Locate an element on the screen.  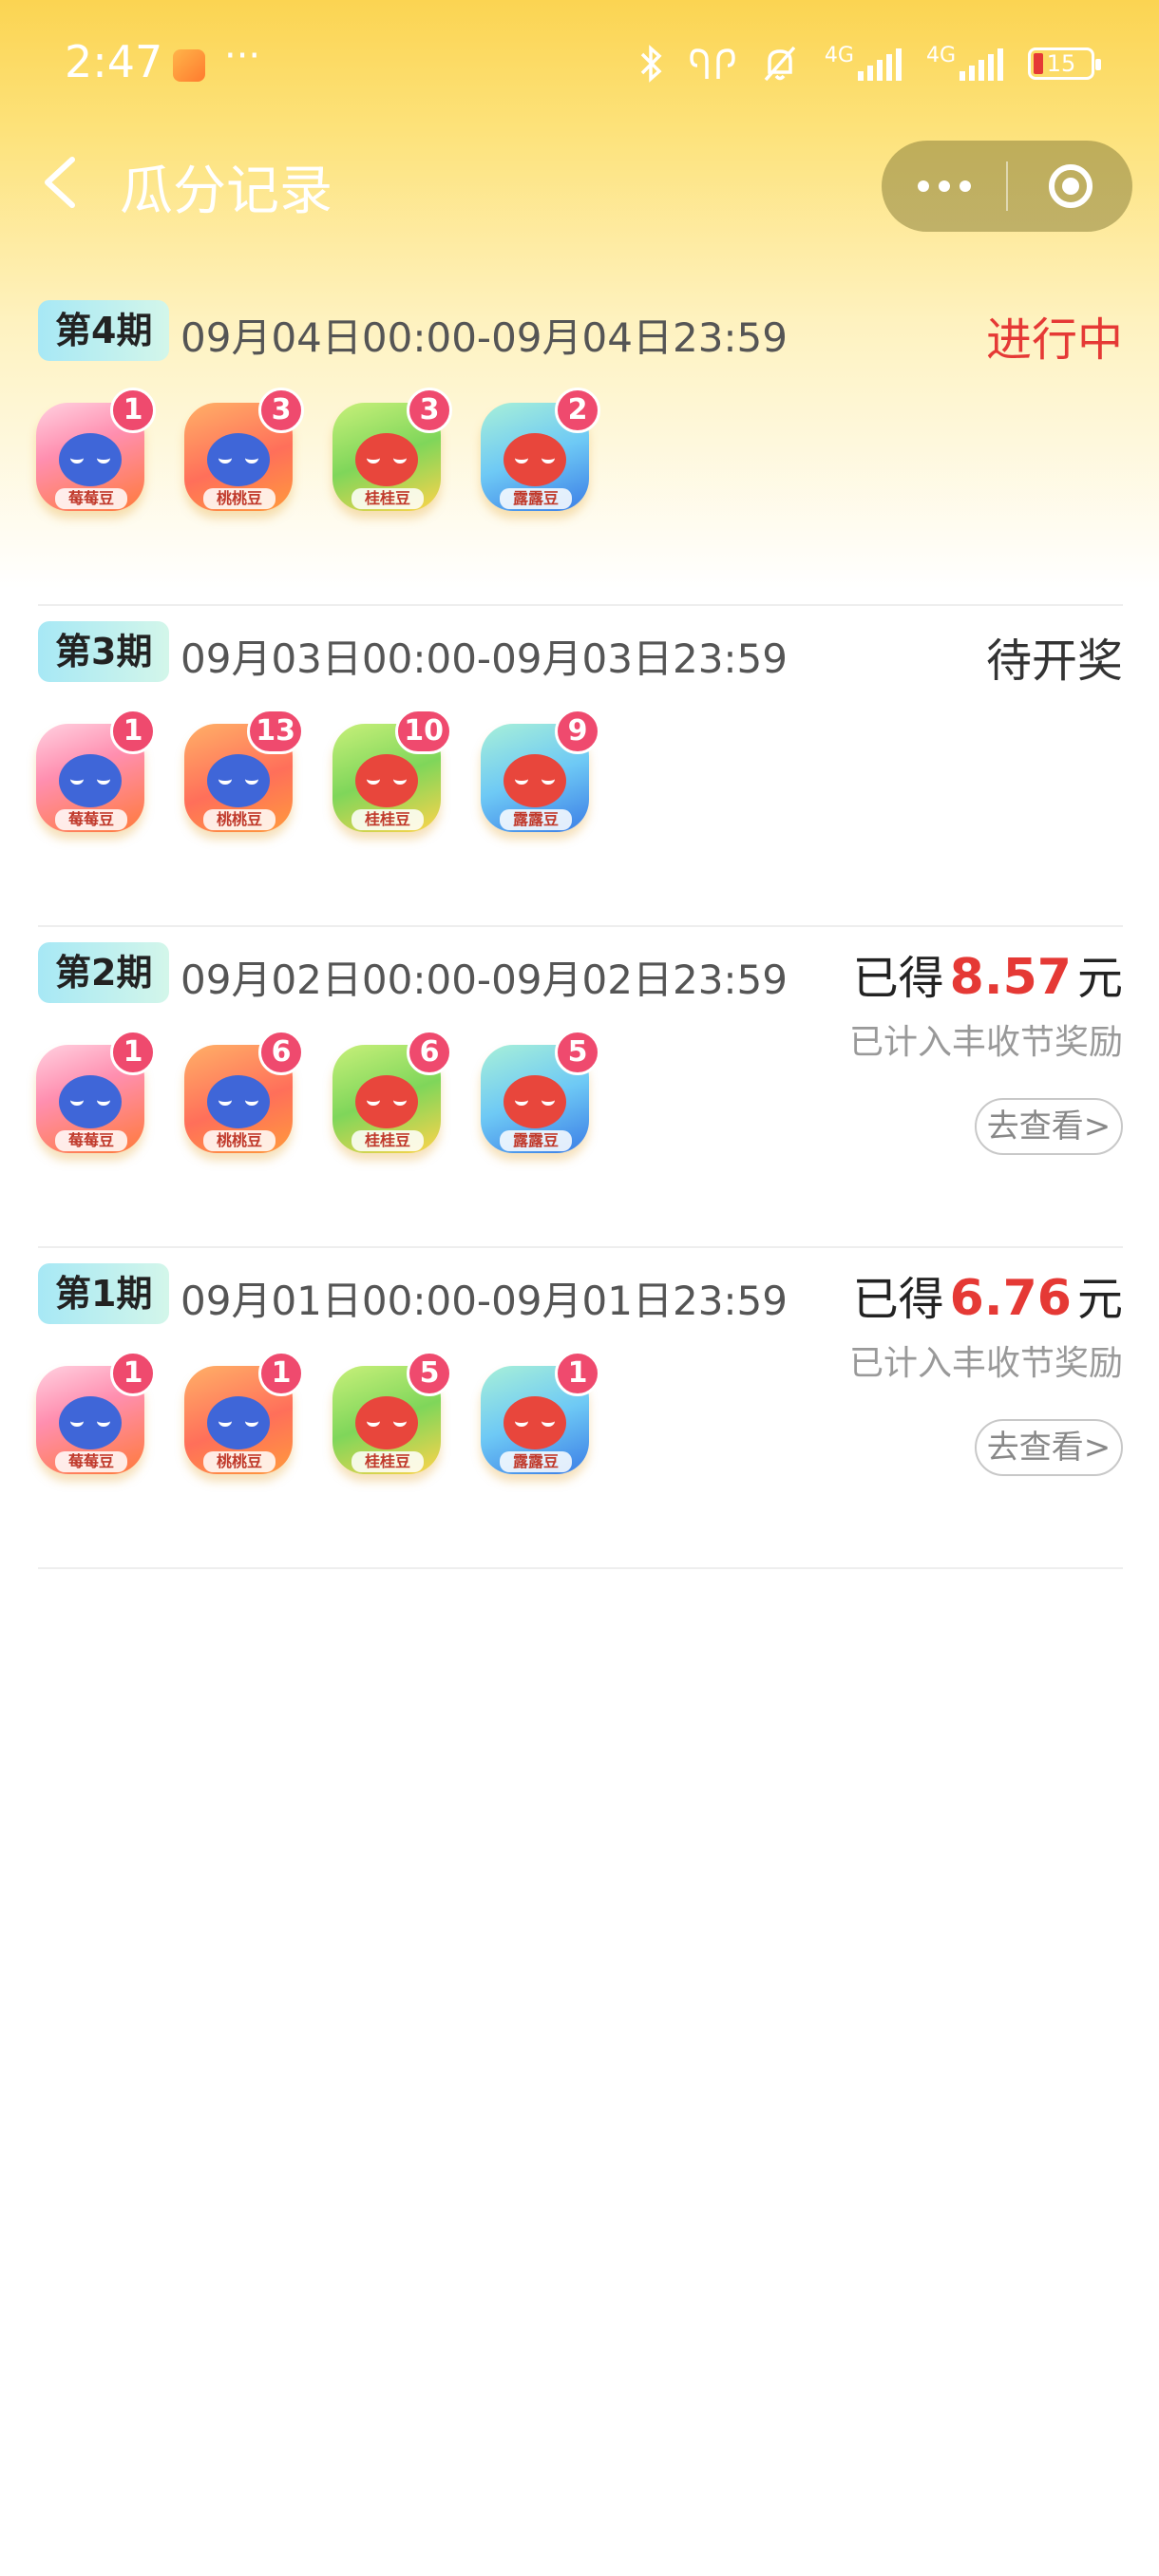
miniprogram-capsule is located at coordinates (1007, 186).